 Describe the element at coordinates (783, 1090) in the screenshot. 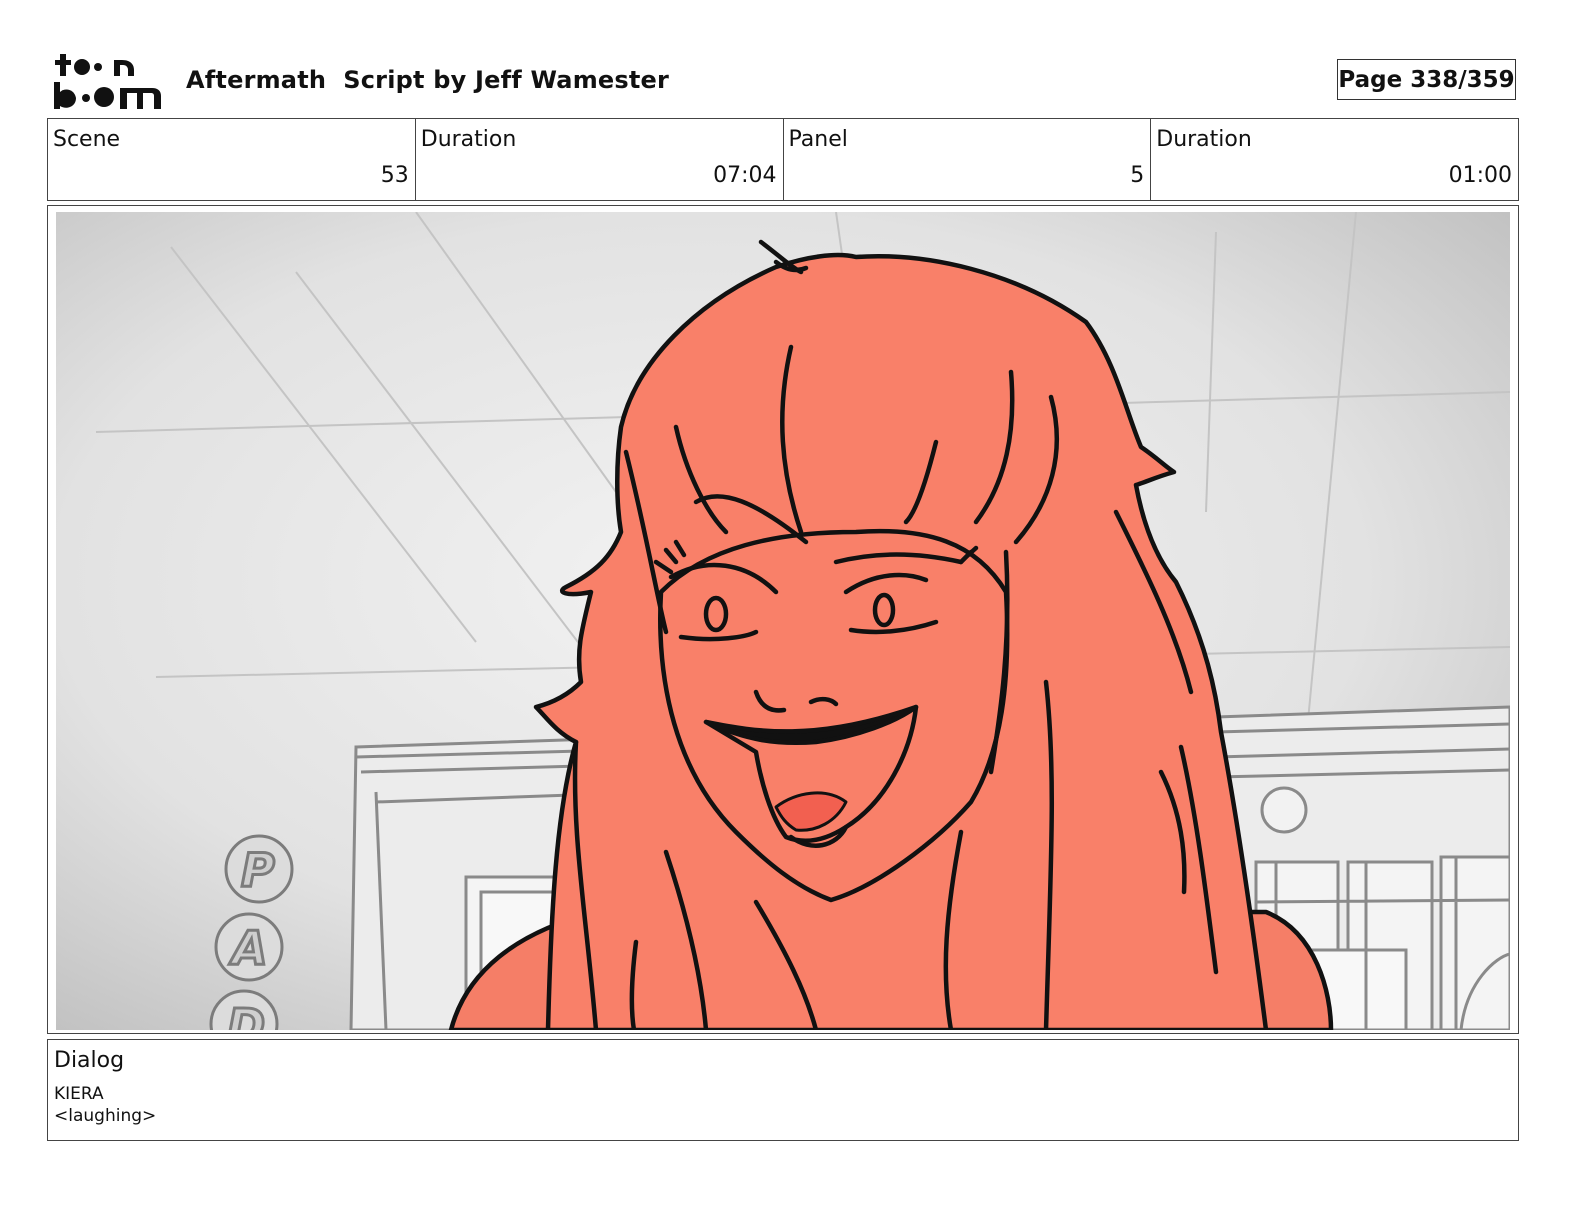

I see `dialog-box: Dialog KIERA <laughing>` at that location.